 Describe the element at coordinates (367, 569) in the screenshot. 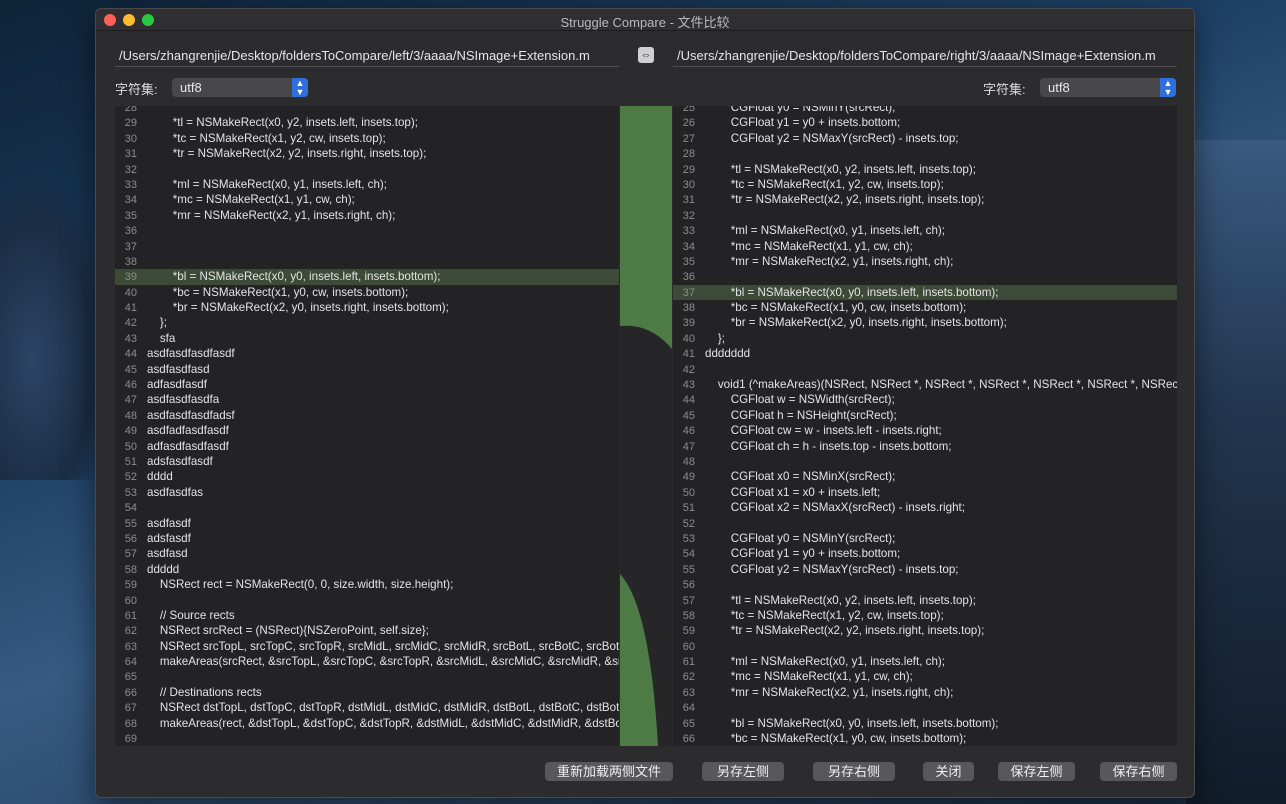

I see `code-line: 58 ddddd` at that location.